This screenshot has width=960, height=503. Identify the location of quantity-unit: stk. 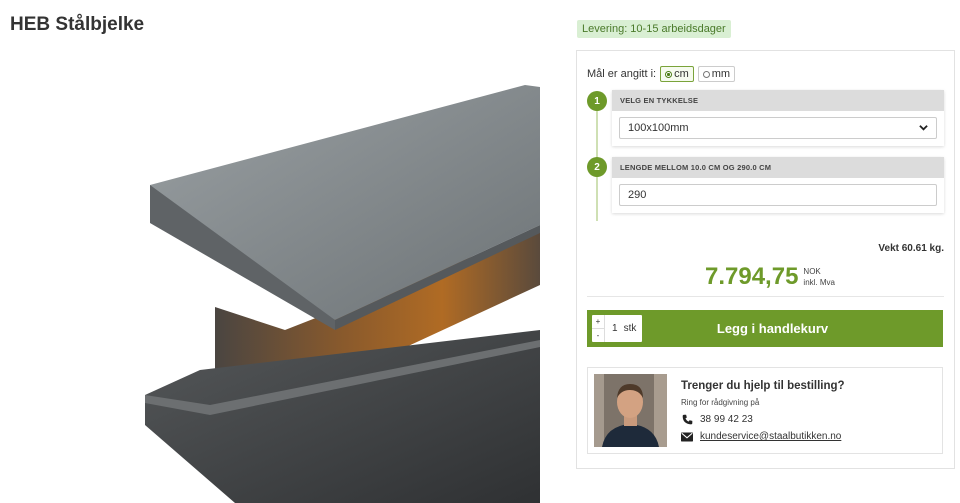
(630, 328).